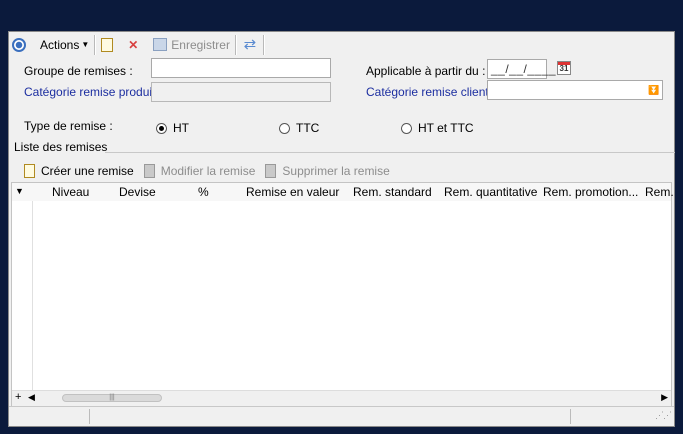  Describe the element at coordinates (663, 415) in the screenshot. I see `resize-grip-icon: ⋰⋰` at that location.